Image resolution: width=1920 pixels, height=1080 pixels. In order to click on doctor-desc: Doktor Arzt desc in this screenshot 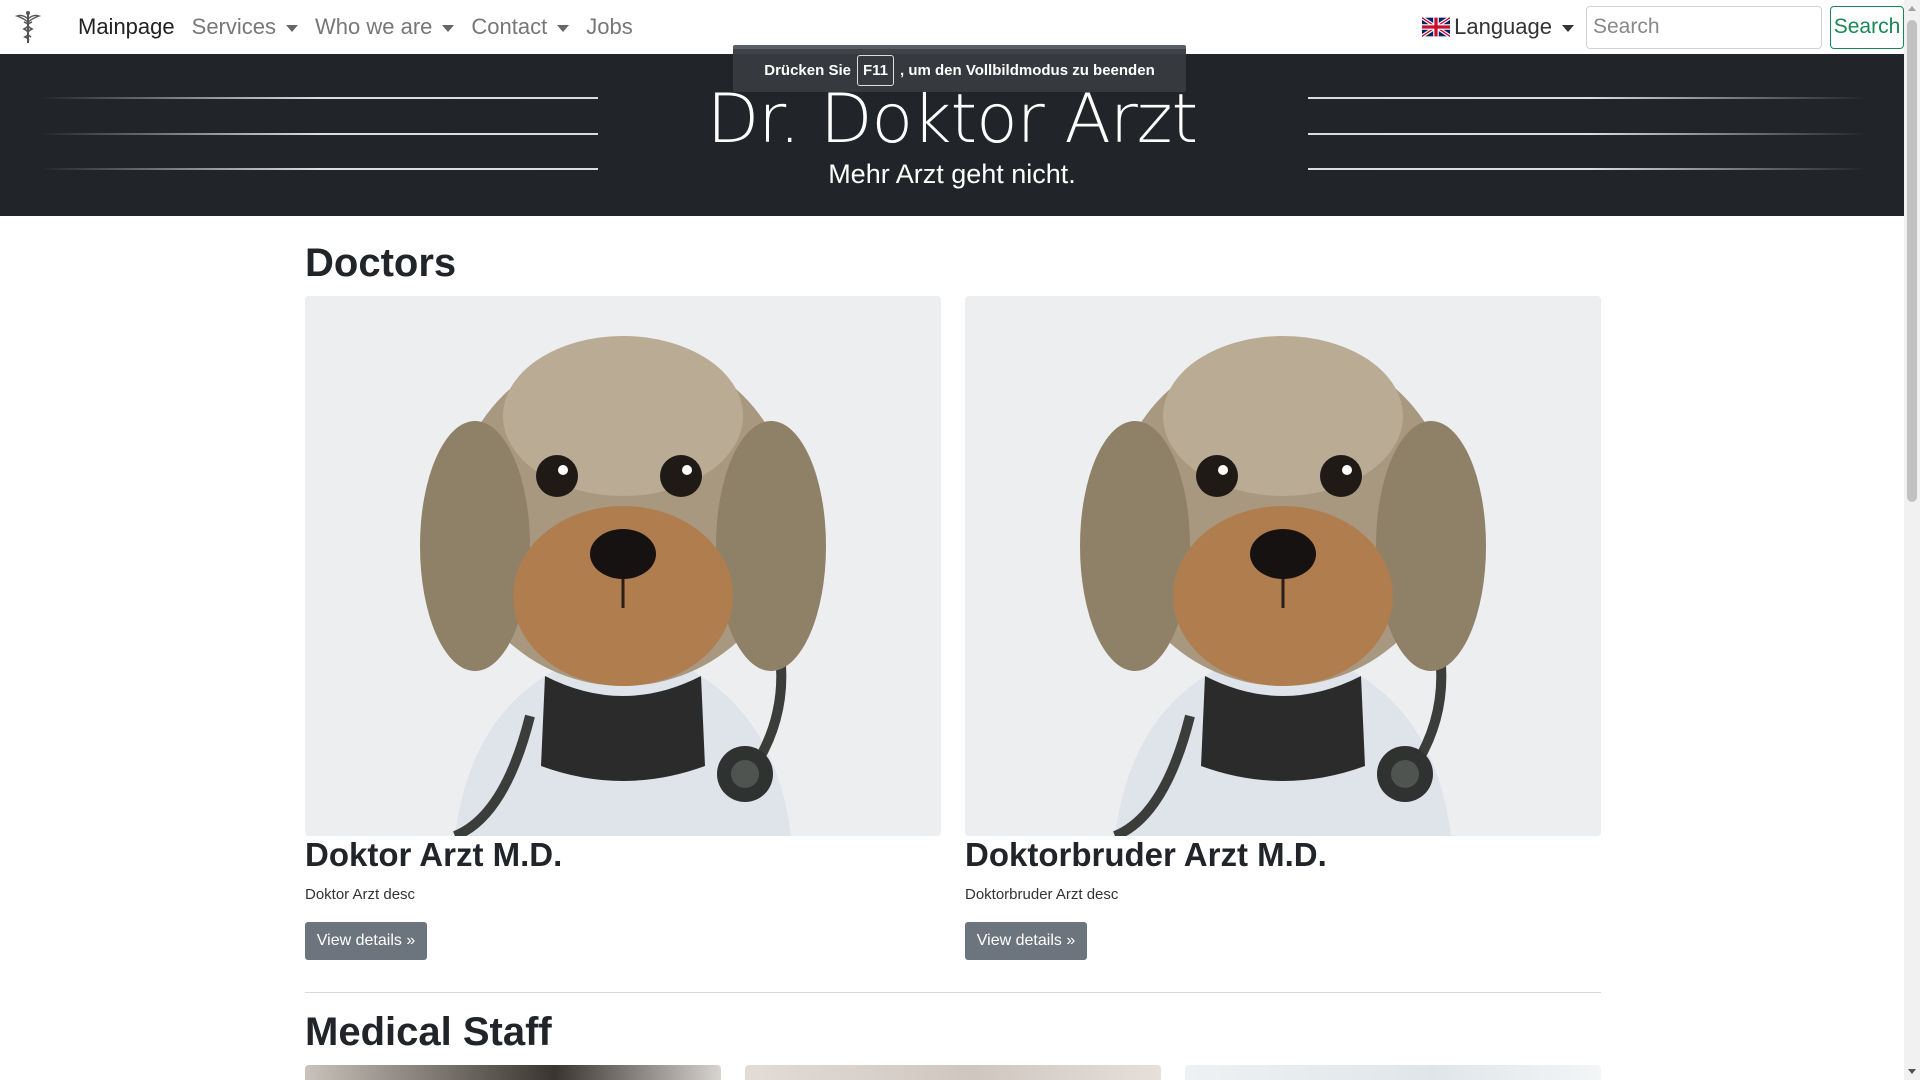, I will do `click(360, 894)`.